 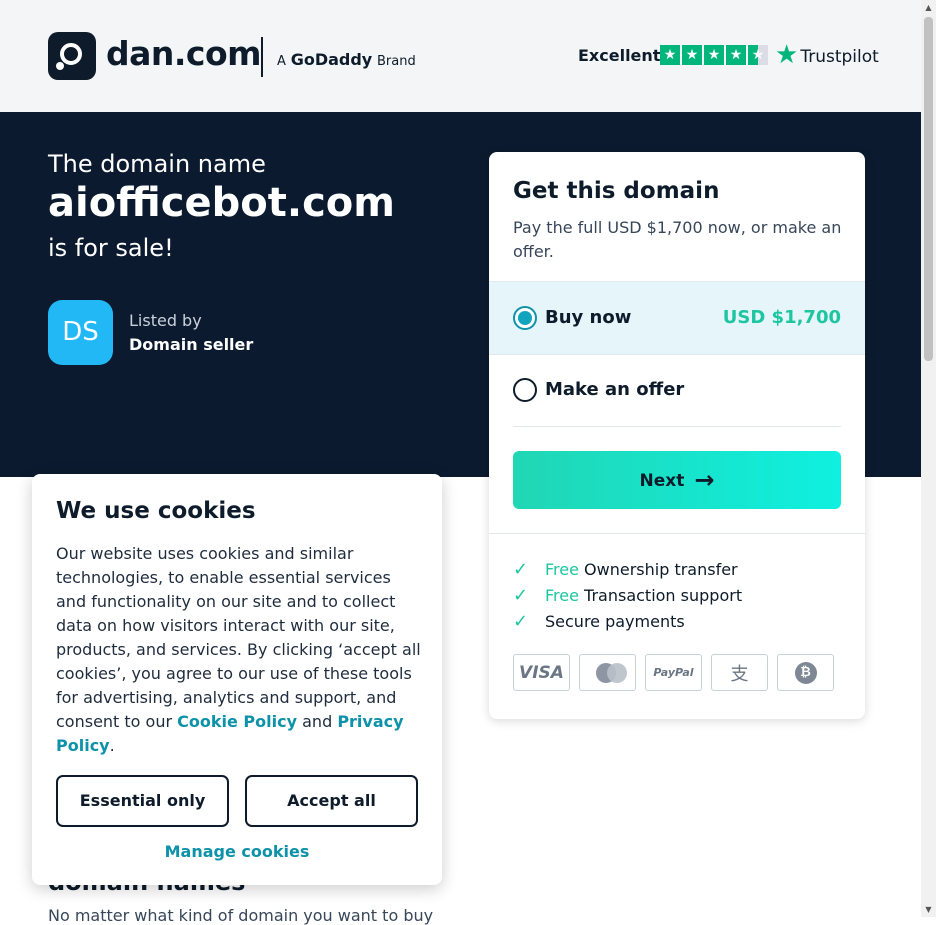 I want to click on feature-item: ✓ Secure payments, so click(x=599, y=621).